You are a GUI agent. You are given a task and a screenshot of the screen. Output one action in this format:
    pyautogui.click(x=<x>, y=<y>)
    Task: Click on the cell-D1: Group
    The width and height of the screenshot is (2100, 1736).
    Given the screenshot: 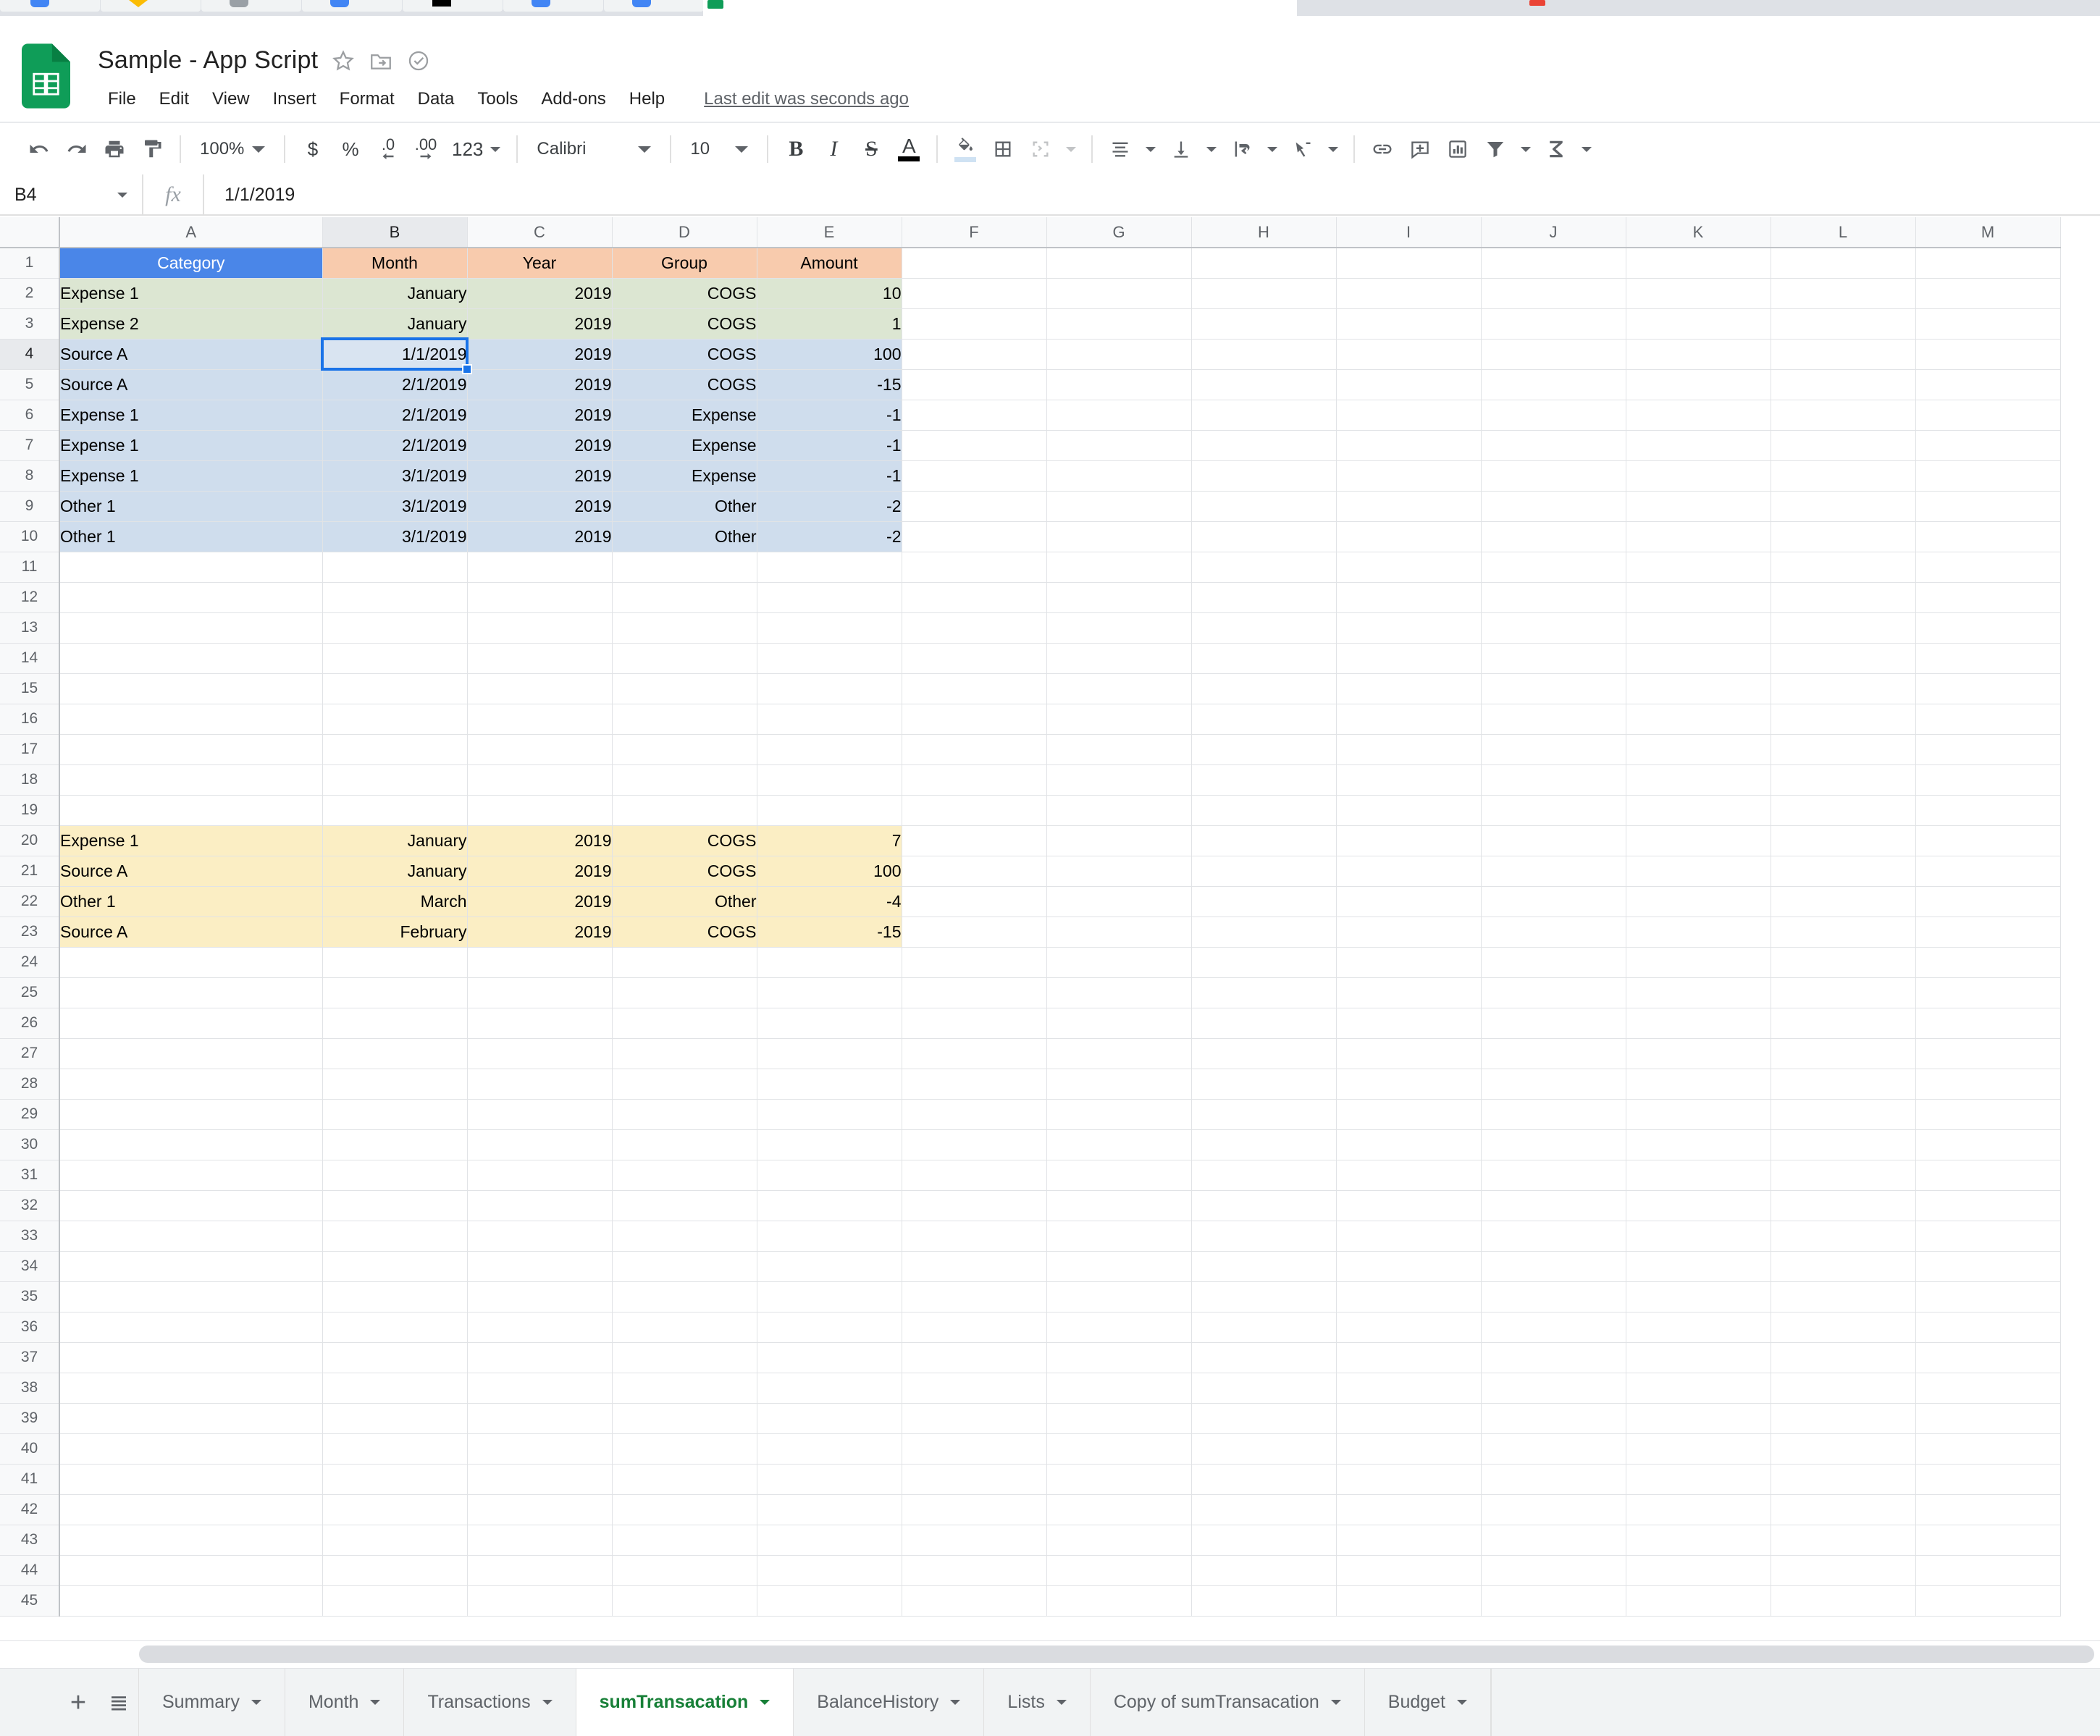 What is the action you would take?
    pyautogui.click(x=684, y=263)
    